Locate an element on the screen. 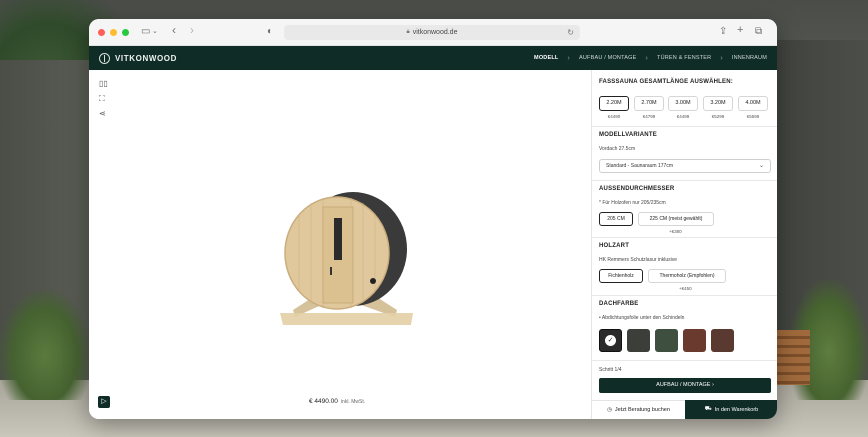 Image resolution: width=868 pixels, height=437 pixels. share-icon: ⇪ is located at coordinates (723, 32).